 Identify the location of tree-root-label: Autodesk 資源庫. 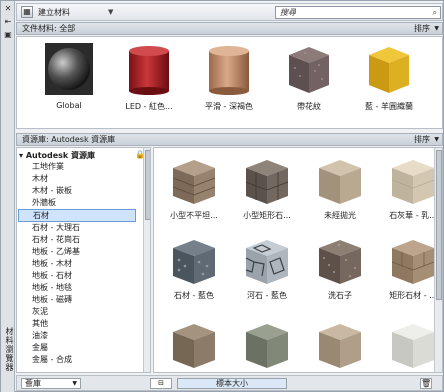
(60, 155).